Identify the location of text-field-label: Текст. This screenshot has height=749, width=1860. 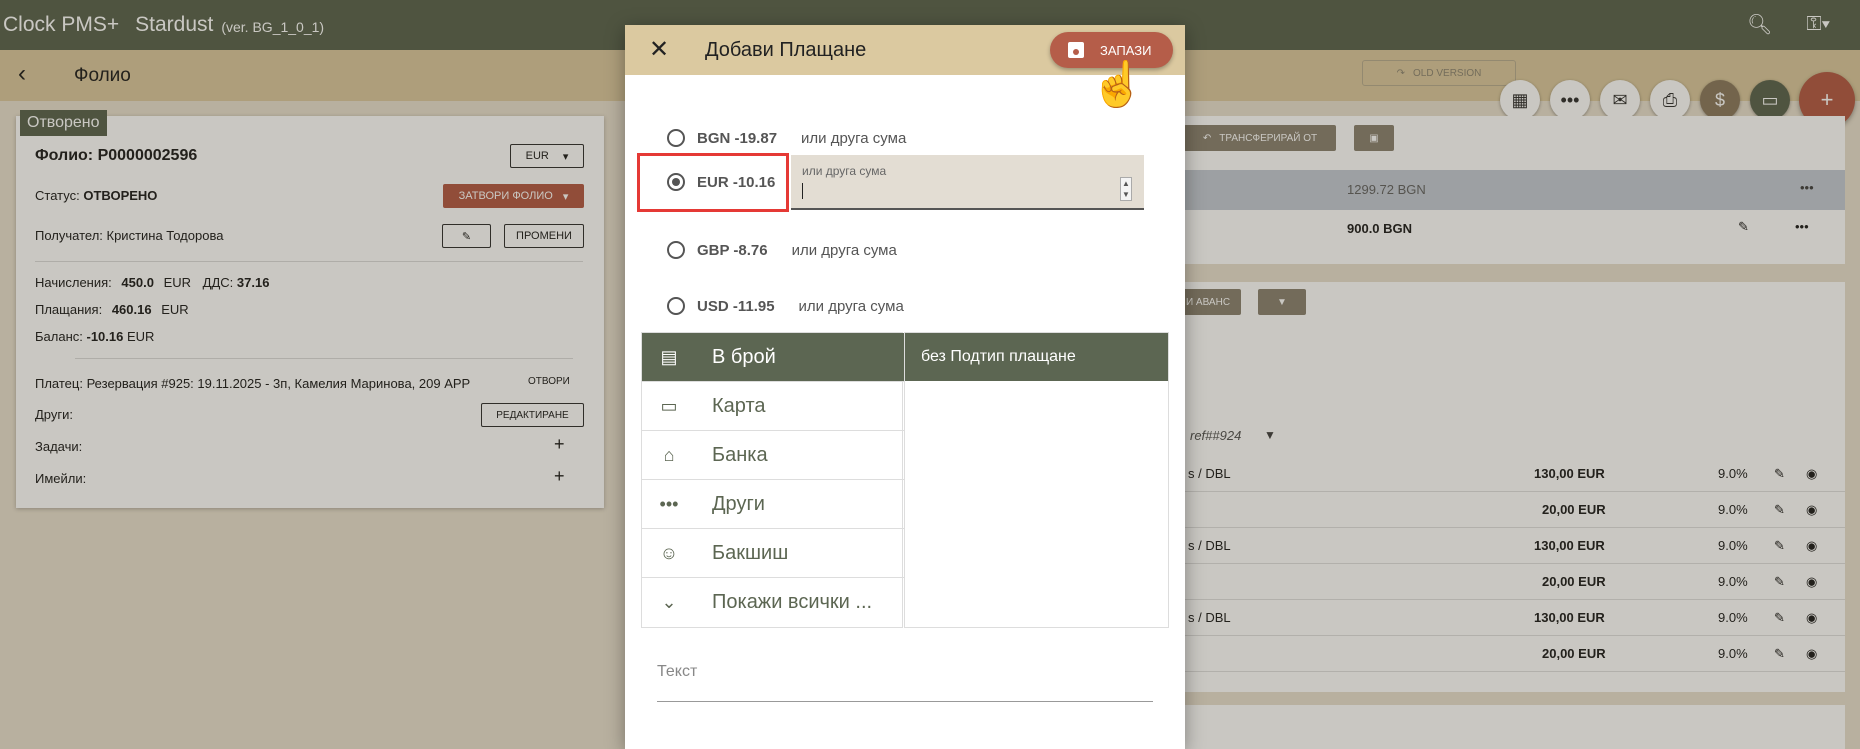
(677, 671).